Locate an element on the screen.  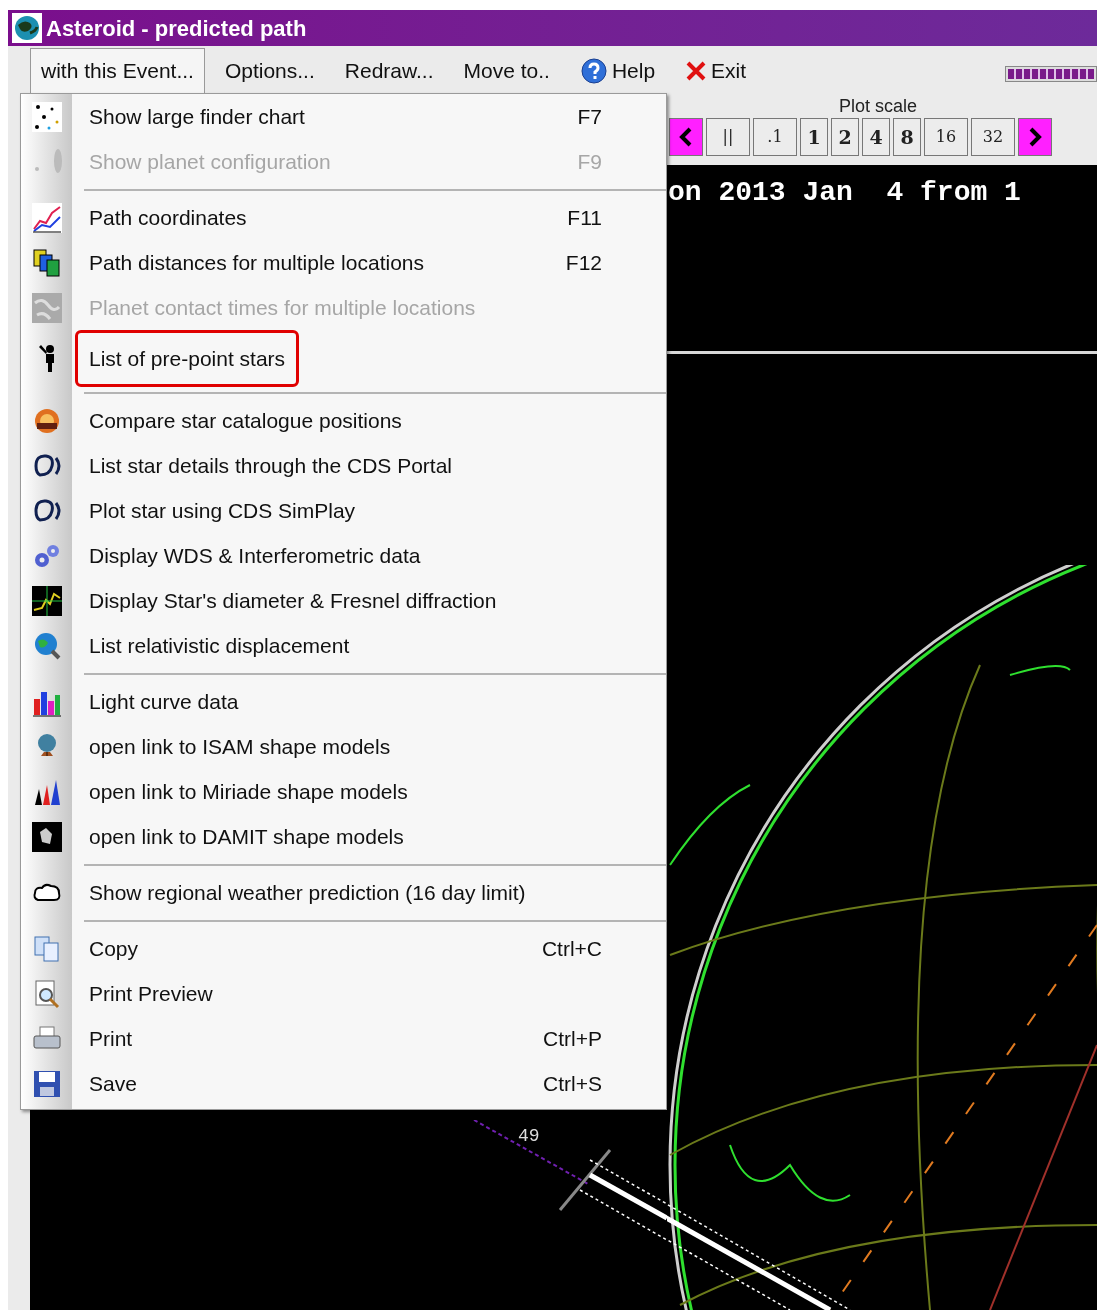
dropdown-item: Print Ctrl+P is located at coordinates (343, 1038).